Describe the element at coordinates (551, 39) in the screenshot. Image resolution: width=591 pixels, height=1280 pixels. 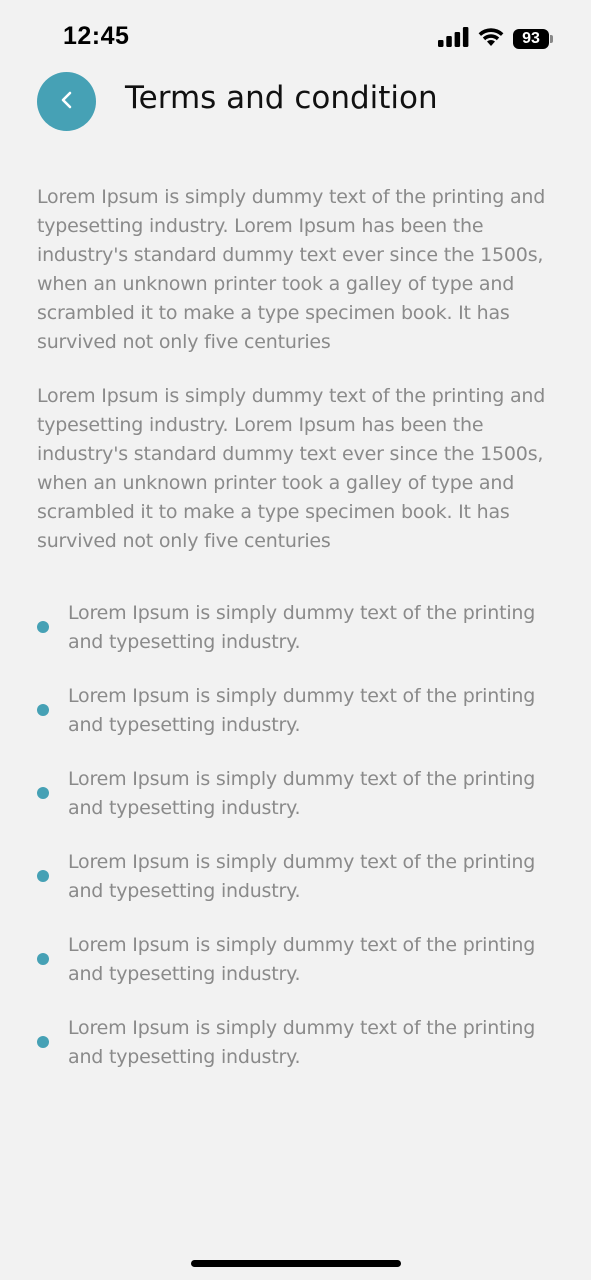
I see `battery-tip` at that location.